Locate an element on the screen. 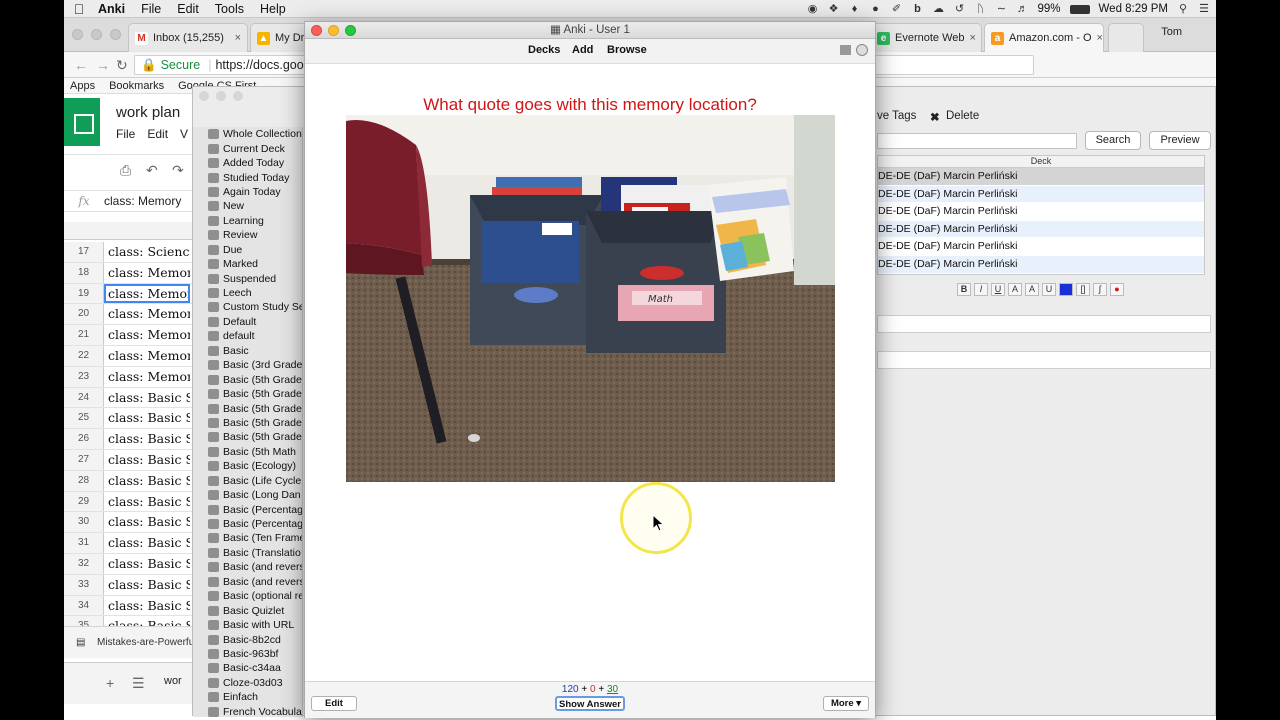 The image size is (1280, 720). deck-list-item: Basic-963bf is located at coordinates (247, 654).